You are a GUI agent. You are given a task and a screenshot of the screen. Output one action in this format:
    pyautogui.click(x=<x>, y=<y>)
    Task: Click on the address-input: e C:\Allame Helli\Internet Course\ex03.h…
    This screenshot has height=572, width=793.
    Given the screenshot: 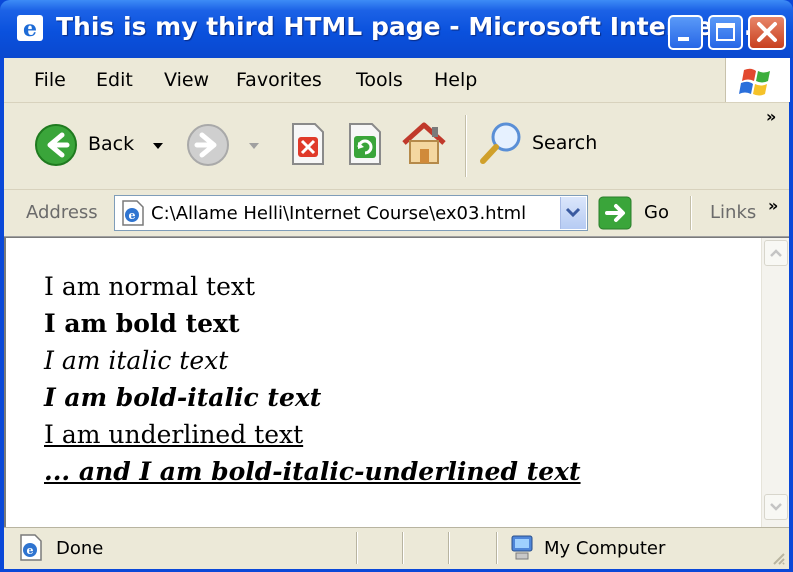 What is the action you would take?
    pyautogui.click(x=351, y=213)
    